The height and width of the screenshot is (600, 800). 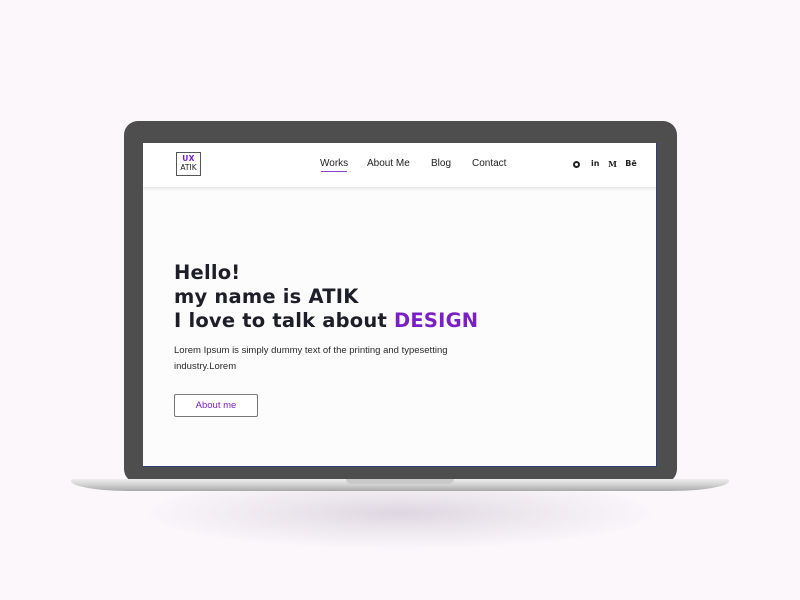 I want to click on github-icon, so click(x=576, y=164).